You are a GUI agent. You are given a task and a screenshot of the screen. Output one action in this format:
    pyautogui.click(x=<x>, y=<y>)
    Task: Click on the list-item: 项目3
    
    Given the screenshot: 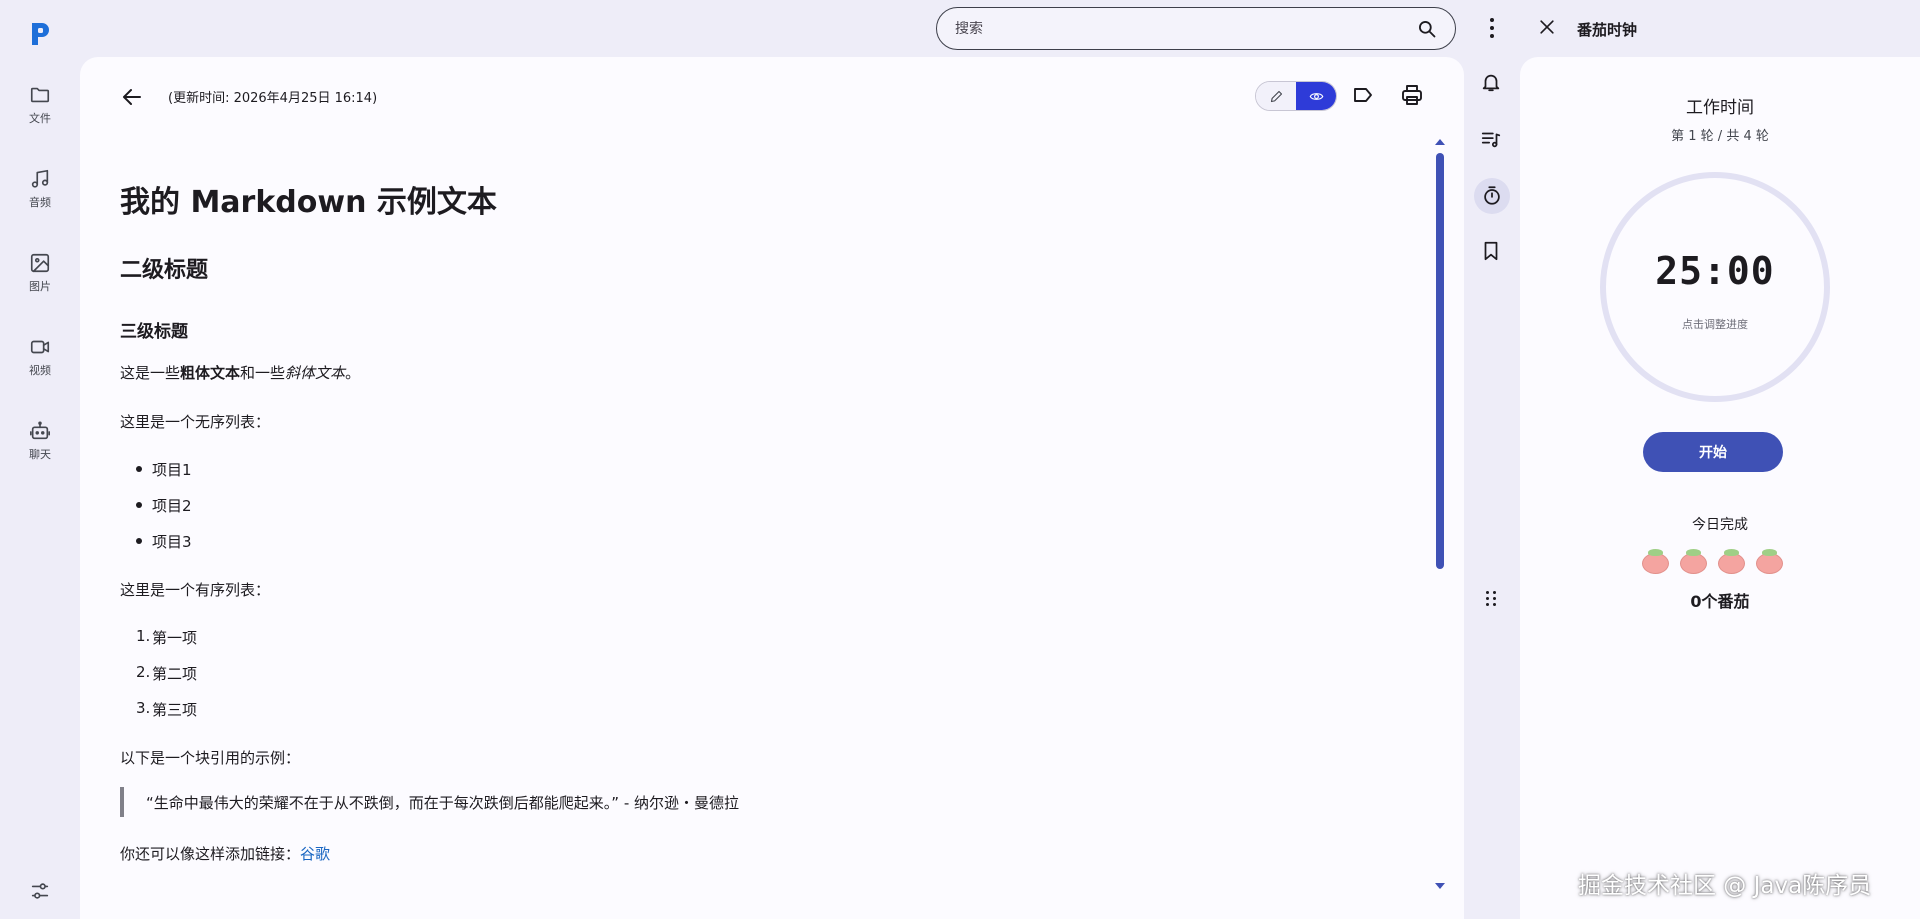 What is the action you would take?
    pyautogui.click(x=164, y=541)
    